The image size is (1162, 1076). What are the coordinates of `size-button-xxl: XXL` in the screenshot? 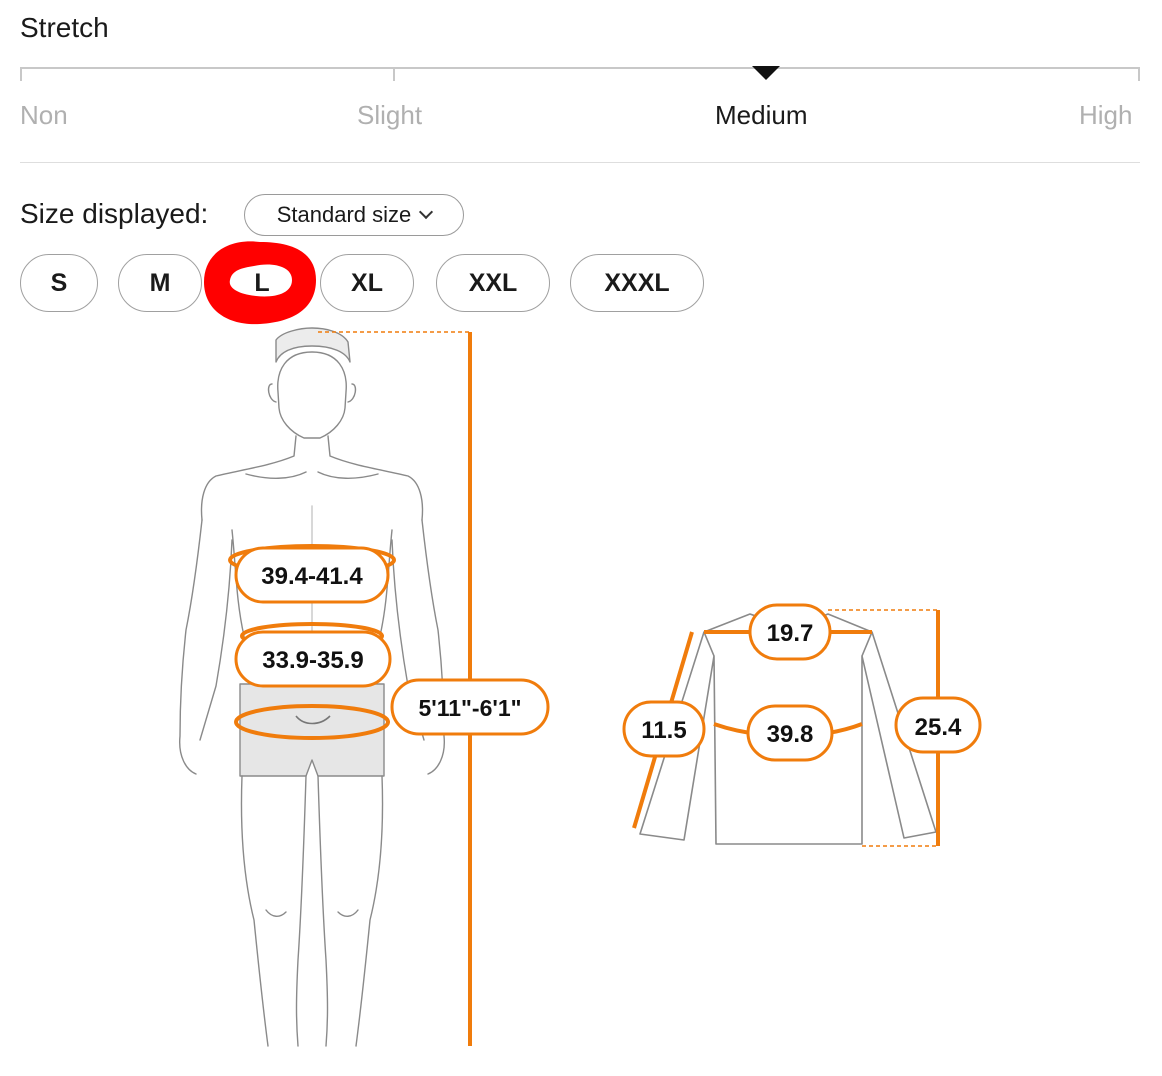 It's located at (493, 283).